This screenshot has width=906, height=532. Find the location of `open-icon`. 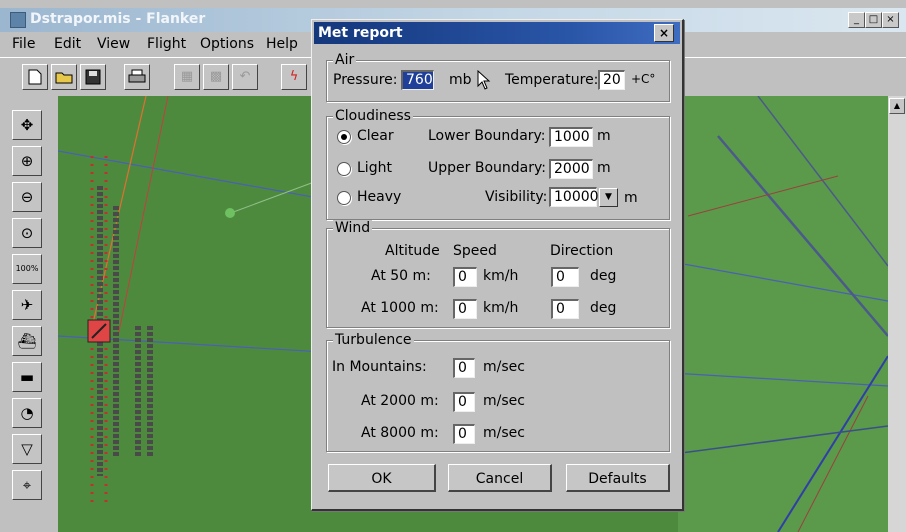

open-icon is located at coordinates (64, 77).